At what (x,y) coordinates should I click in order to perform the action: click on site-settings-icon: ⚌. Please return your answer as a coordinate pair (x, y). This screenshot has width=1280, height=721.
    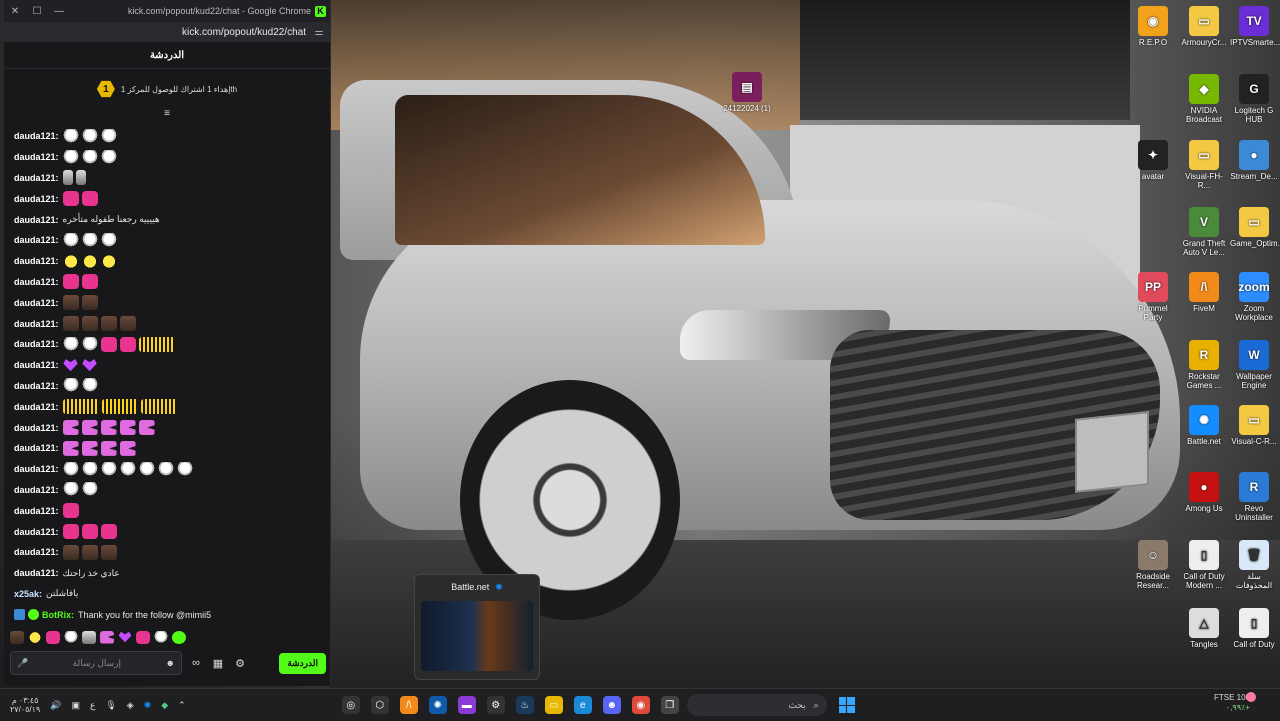
    Looking at the image, I should click on (319, 32).